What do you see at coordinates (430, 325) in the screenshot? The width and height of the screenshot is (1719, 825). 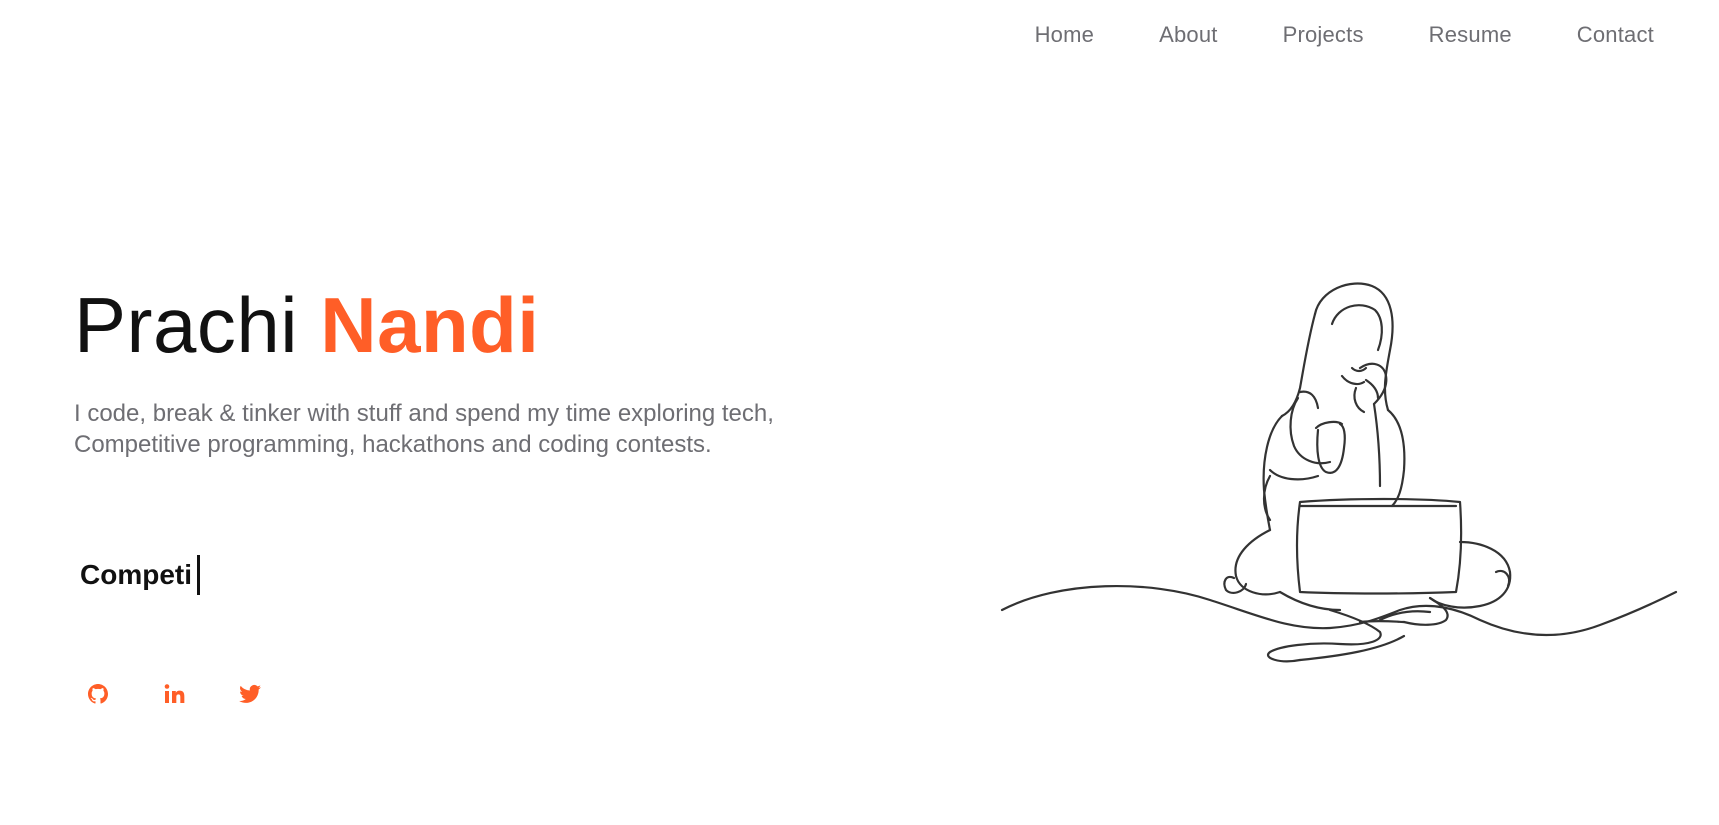 I see `hero-last-name: Nandi` at bounding box center [430, 325].